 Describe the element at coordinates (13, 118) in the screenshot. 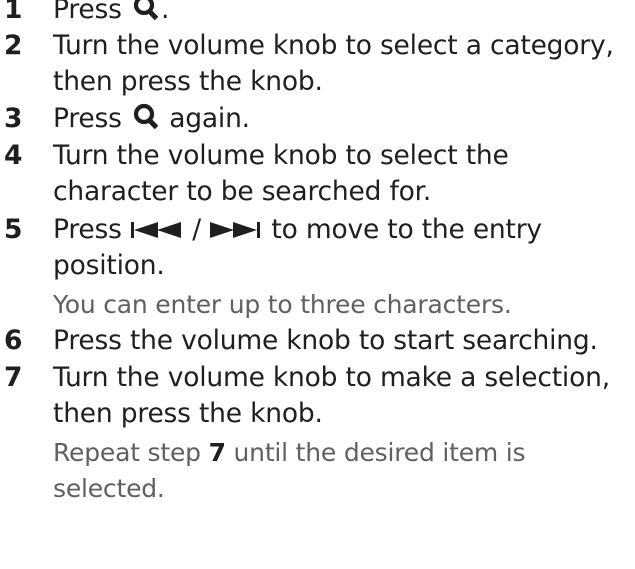

I see `step-number: 3` at that location.